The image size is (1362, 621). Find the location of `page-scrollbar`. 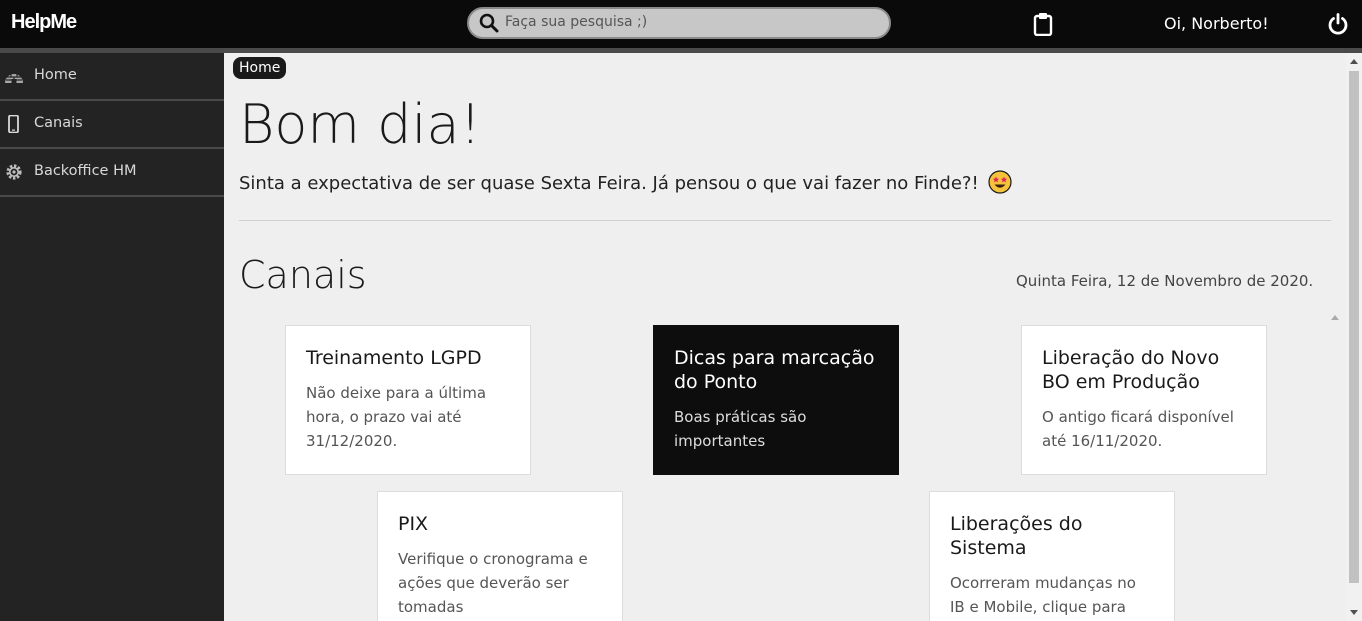

page-scrollbar is located at coordinates (1354, 337).